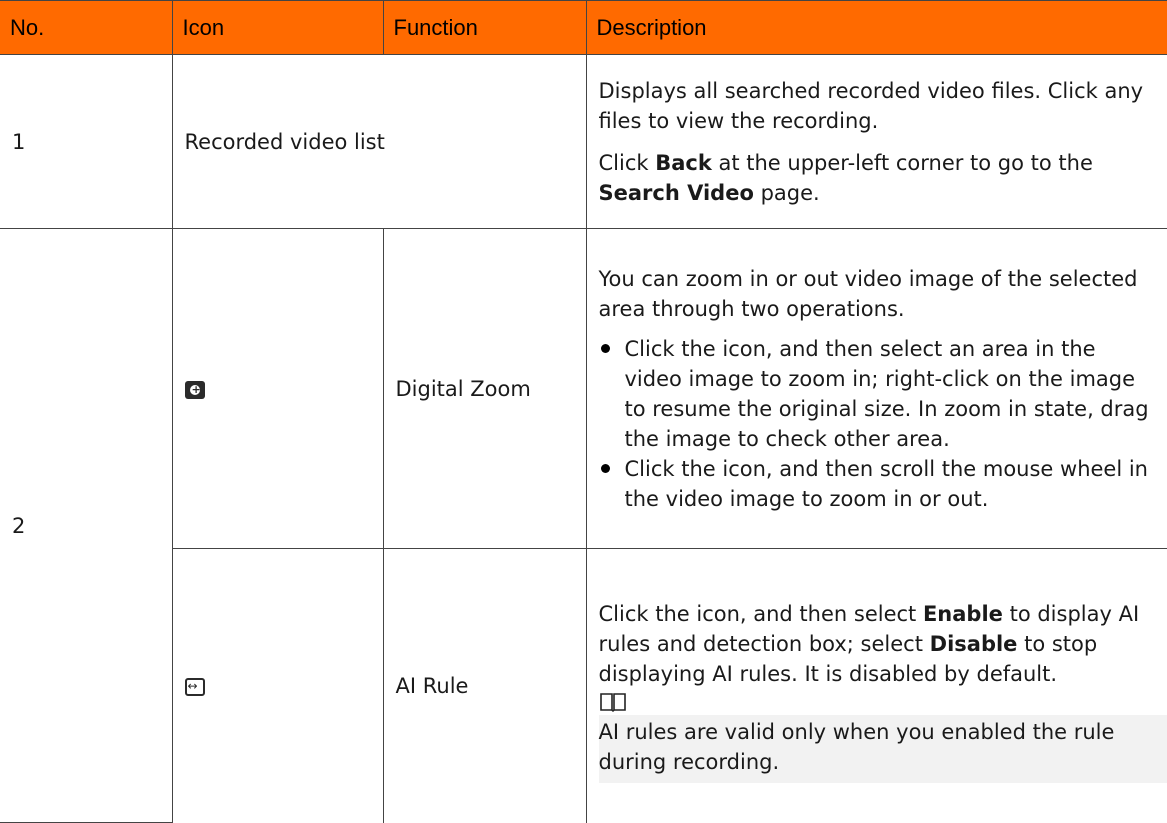 This screenshot has height=823, width=1167. What do you see at coordinates (484, 28) in the screenshot?
I see `header-function: Function` at bounding box center [484, 28].